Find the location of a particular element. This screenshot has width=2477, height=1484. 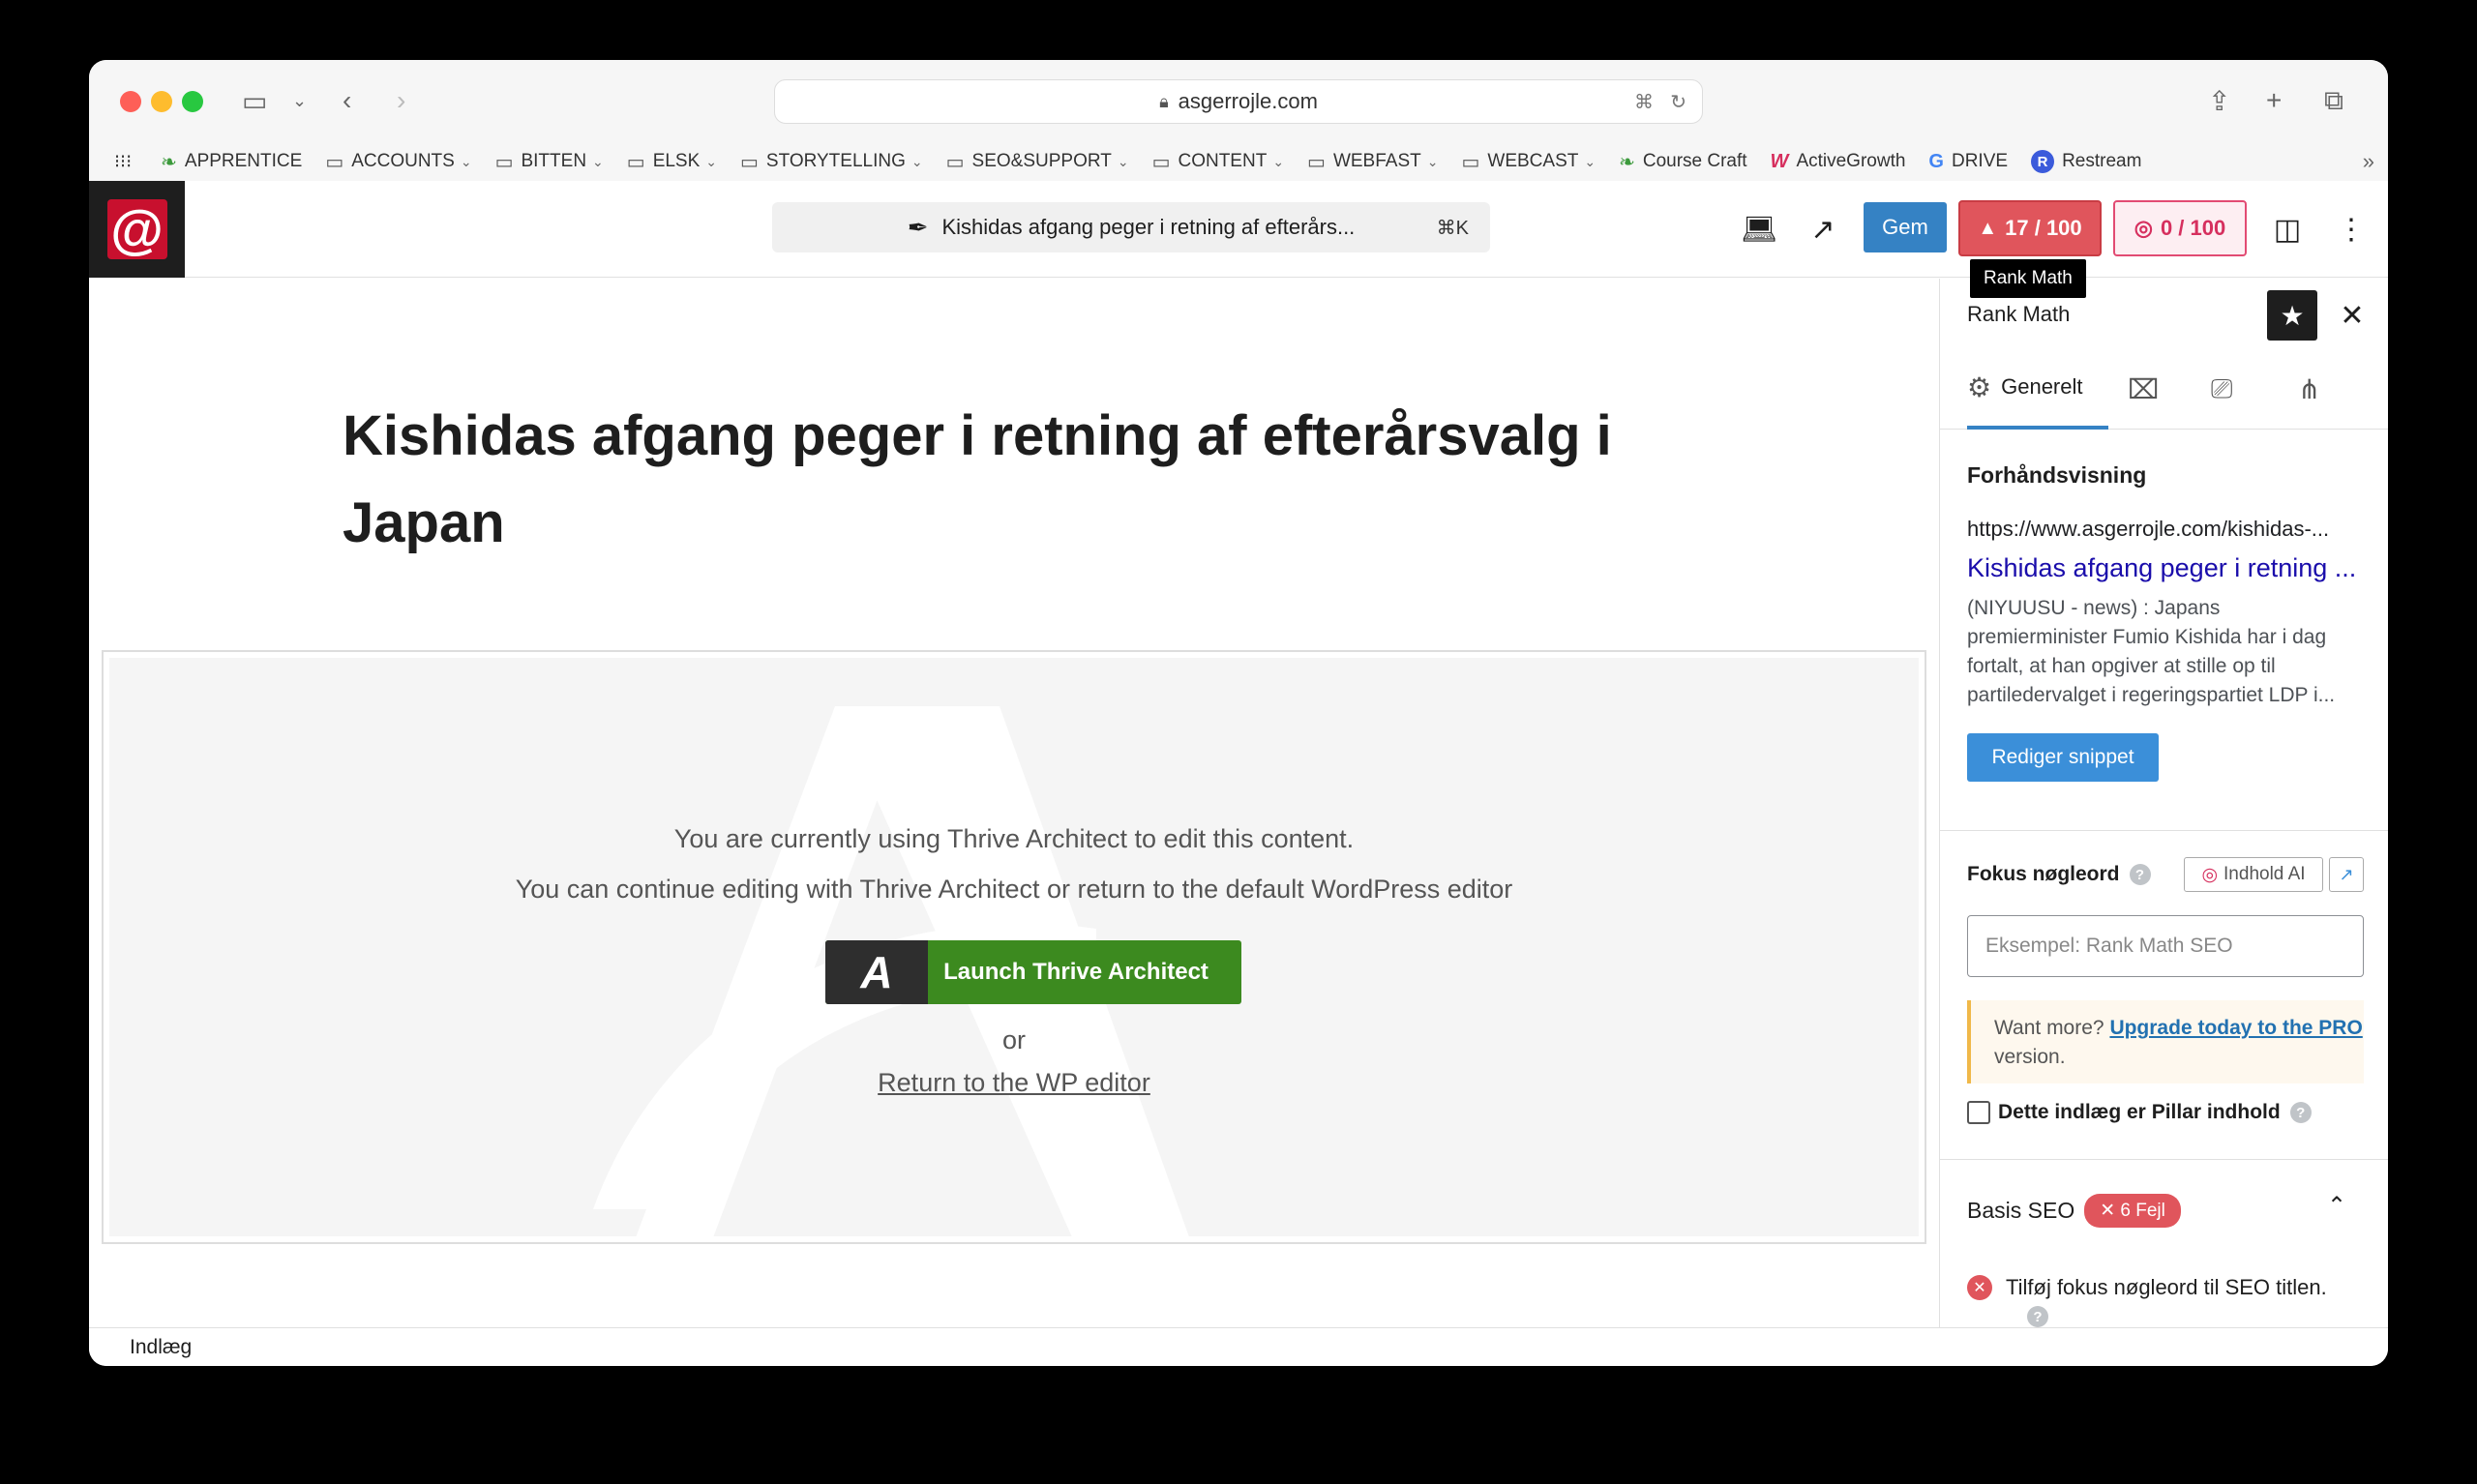

tab-general: ⚙ Generelt is located at coordinates (2037, 389).